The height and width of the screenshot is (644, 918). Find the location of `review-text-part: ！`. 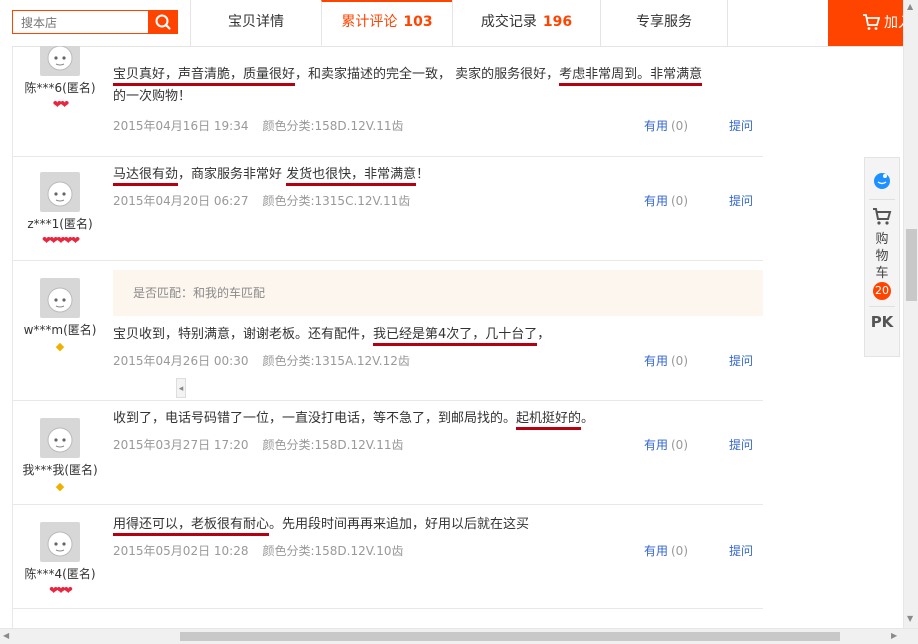

review-text-part: ！ is located at coordinates (423, 174).